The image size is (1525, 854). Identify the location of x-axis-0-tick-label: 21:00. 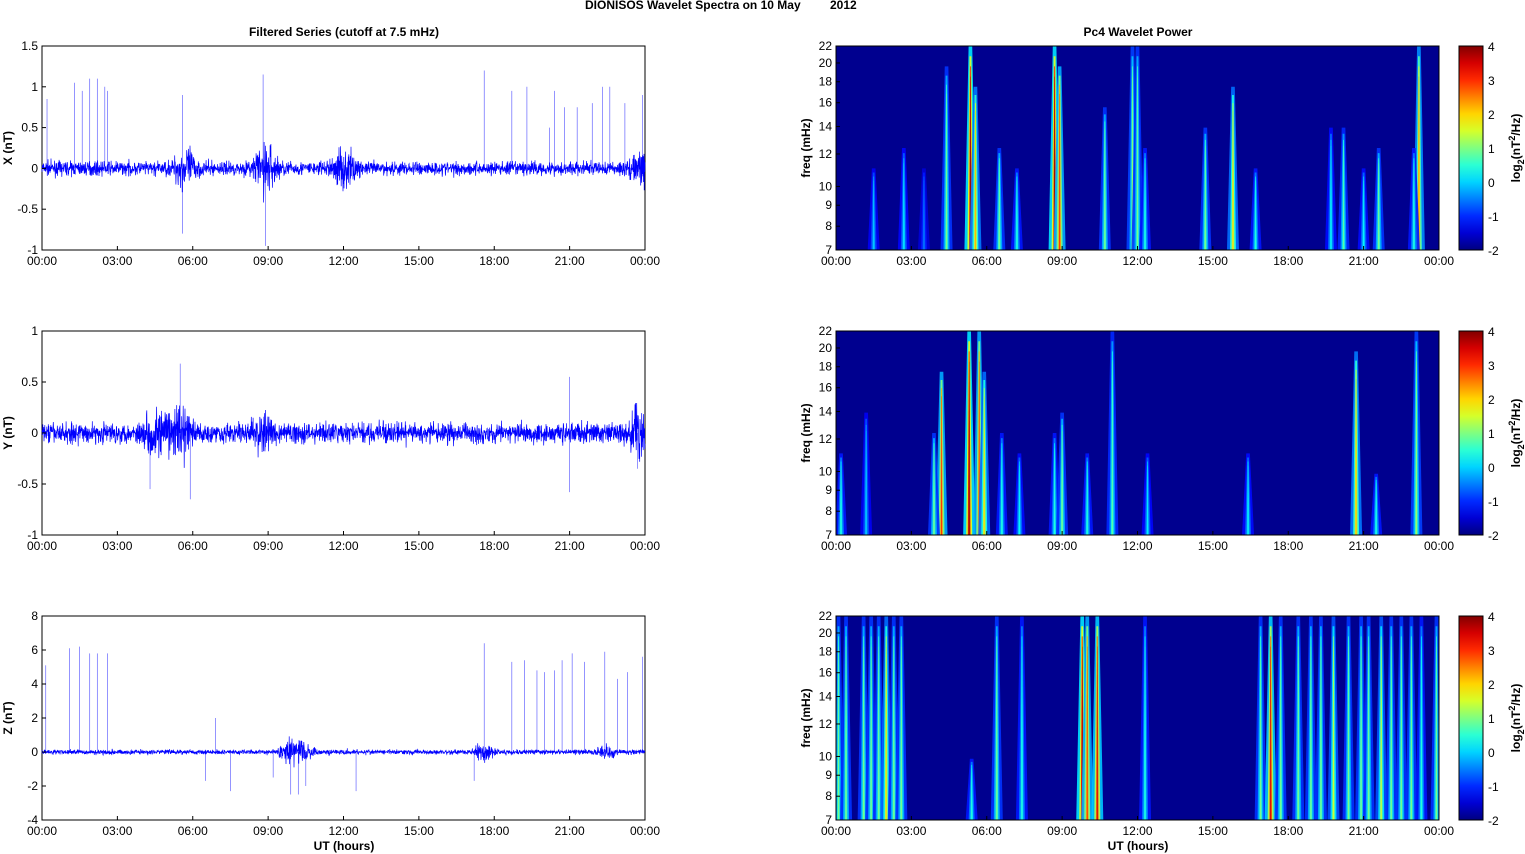
(570, 261).